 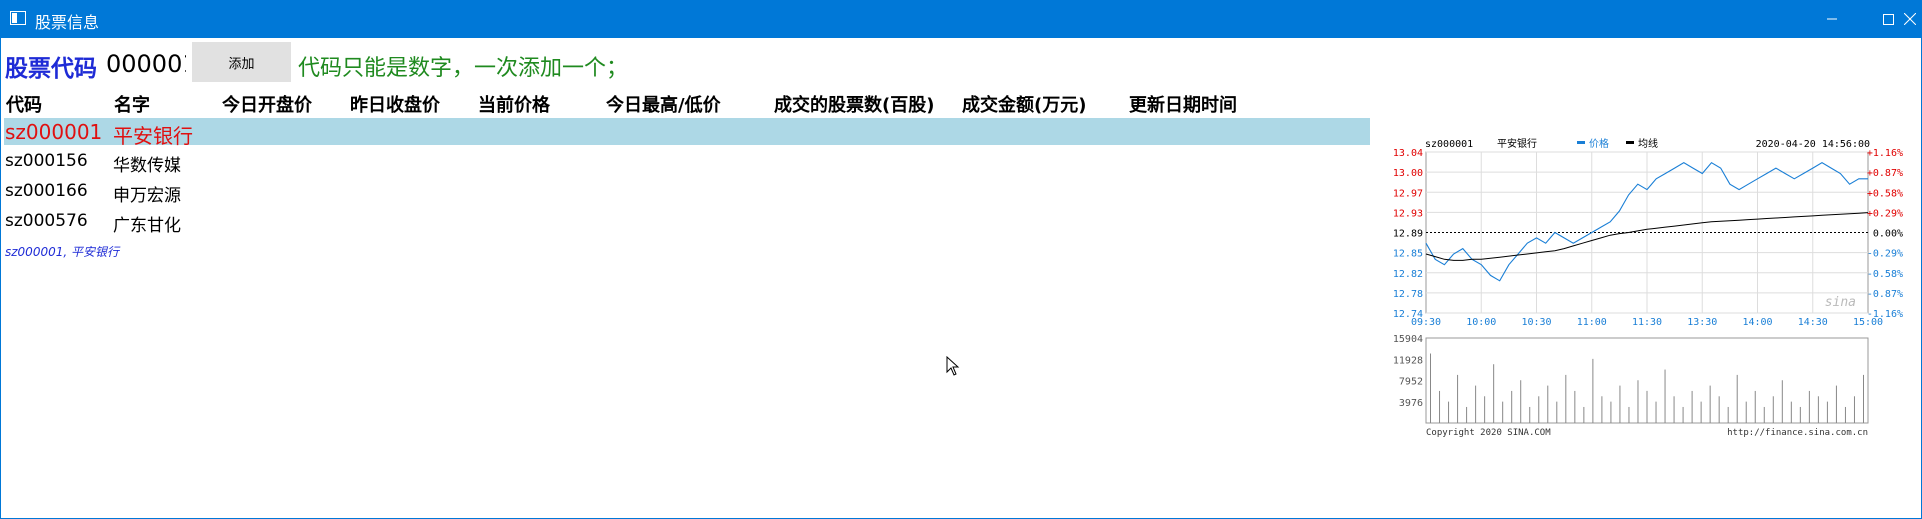 What do you see at coordinates (1885, 193) in the screenshot?
I see `y-tick-label-right: +0.58%` at bounding box center [1885, 193].